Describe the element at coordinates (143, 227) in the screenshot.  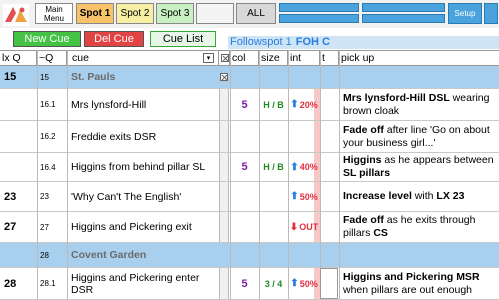
I see `cue-description: Higgins and Pickering exit` at that location.